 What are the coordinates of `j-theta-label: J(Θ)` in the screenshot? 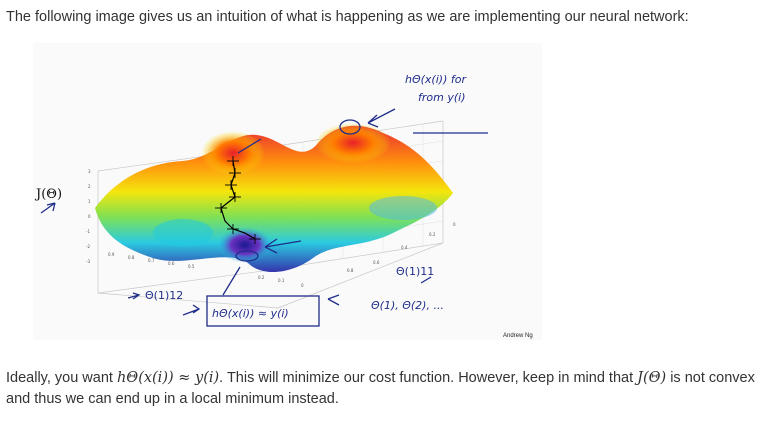 It's located at (48, 194).